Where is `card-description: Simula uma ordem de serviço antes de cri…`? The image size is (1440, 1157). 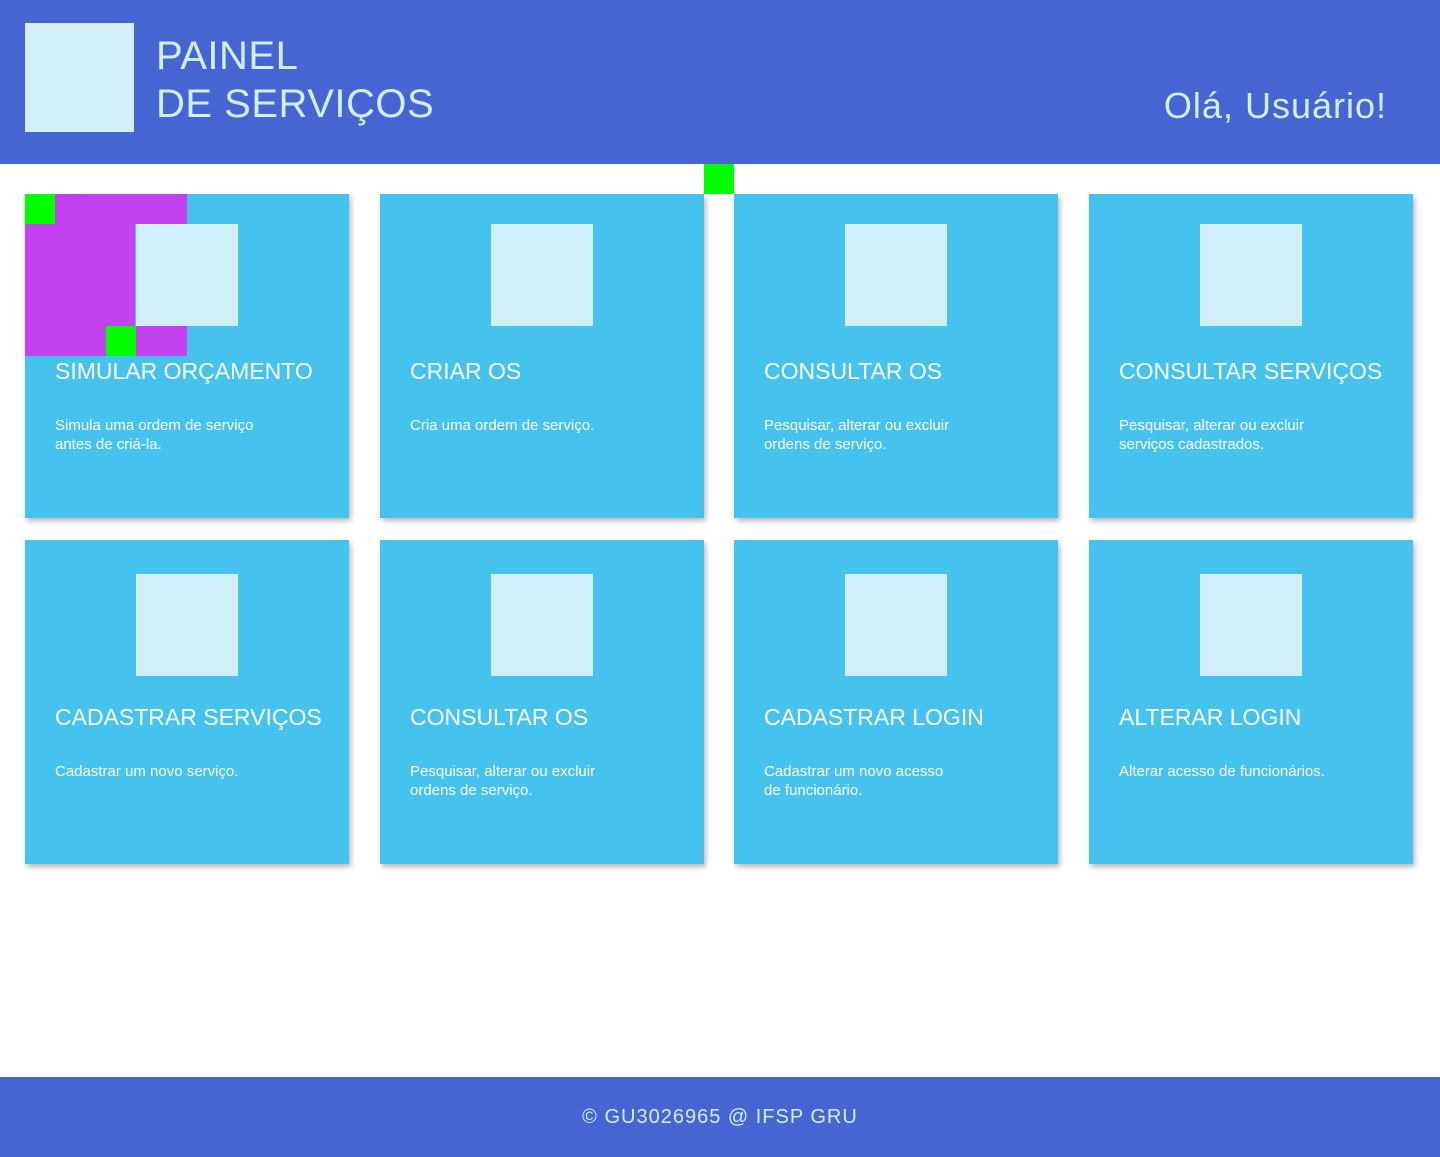
card-description: Simula uma ordem de serviço antes de cri… is located at coordinates (154, 435).